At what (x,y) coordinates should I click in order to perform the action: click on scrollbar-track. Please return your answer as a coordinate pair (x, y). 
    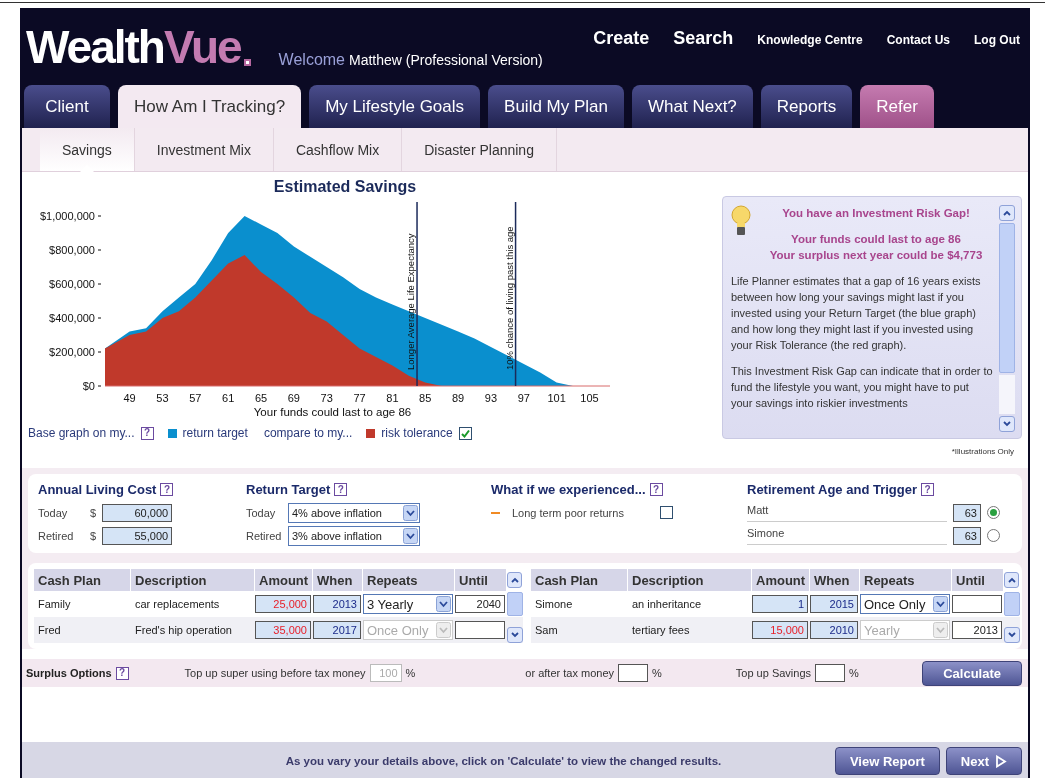
    Looking at the image, I should click on (1007, 394).